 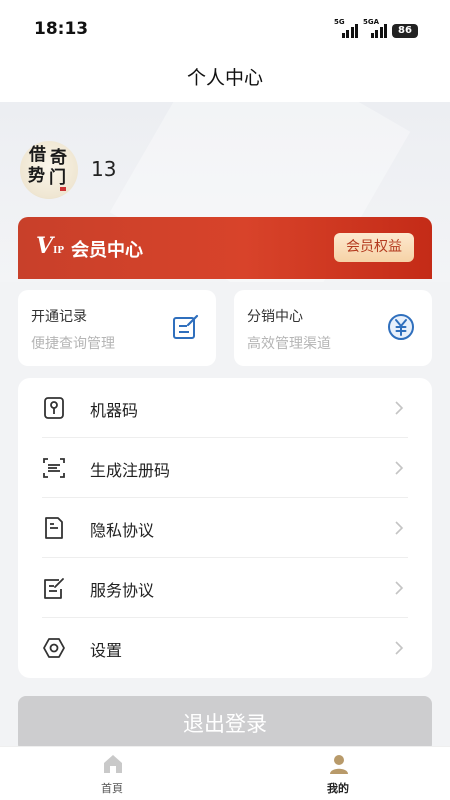 I want to click on signal-5g-icon: 5G, so click(x=346, y=28).